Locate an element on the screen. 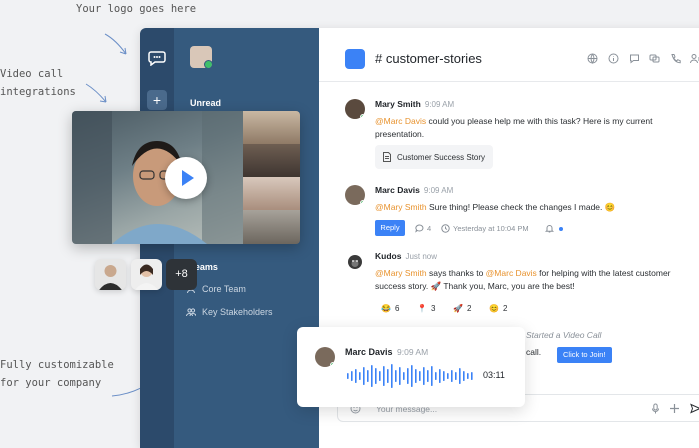 The height and width of the screenshot is (448, 699). voice-message-card: Marc Davis 9:09 AM 03:11 is located at coordinates (411, 367).